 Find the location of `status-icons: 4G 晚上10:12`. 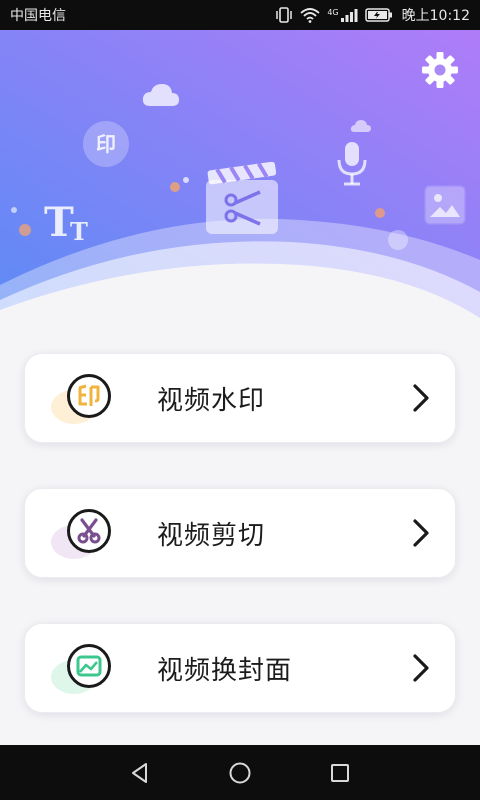

status-icons: 4G 晚上10:12 is located at coordinates (372, 15).